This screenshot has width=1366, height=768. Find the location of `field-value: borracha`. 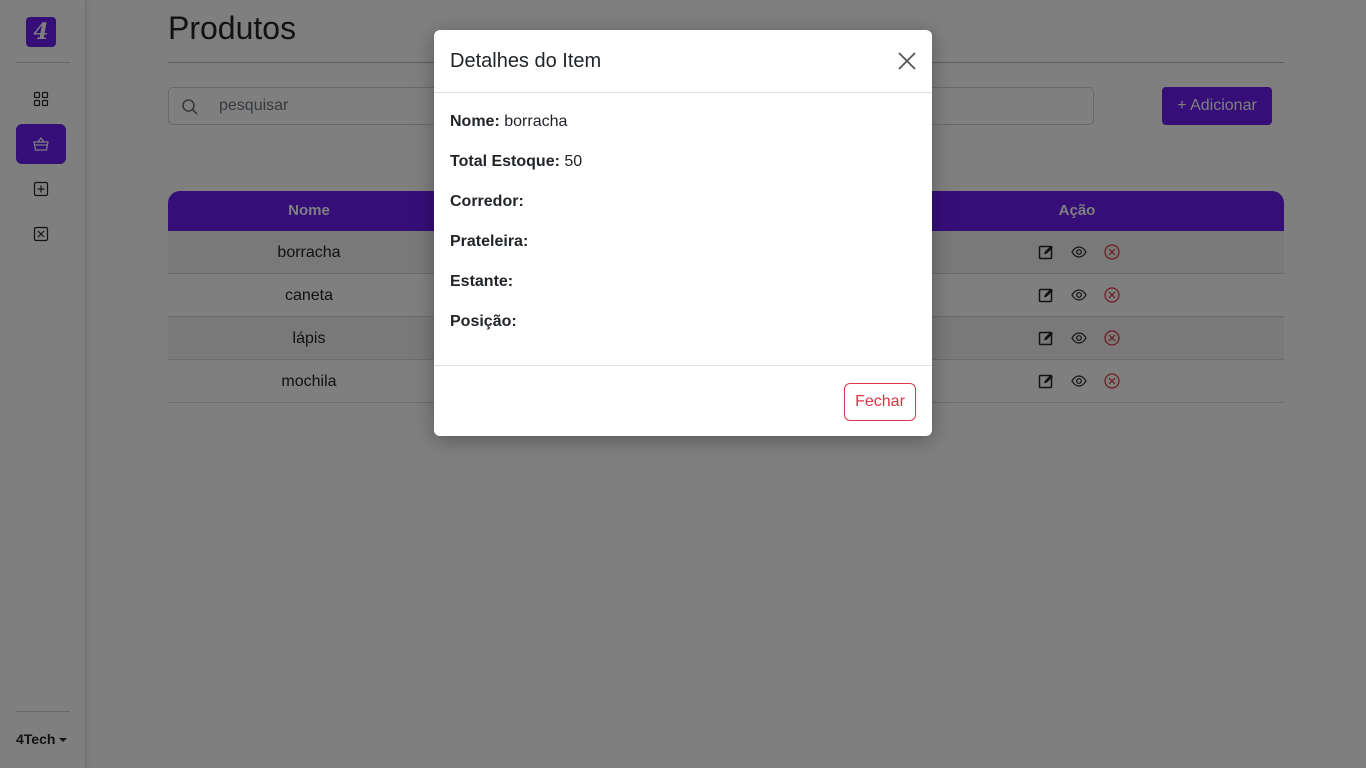

field-value: borracha is located at coordinates (536, 121).